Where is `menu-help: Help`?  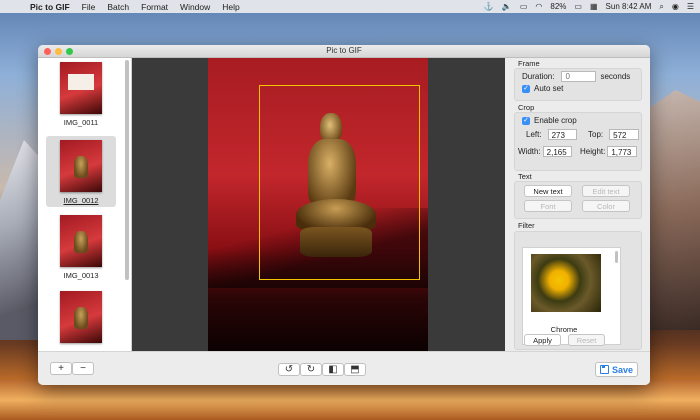 menu-help: Help is located at coordinates (230, 7).